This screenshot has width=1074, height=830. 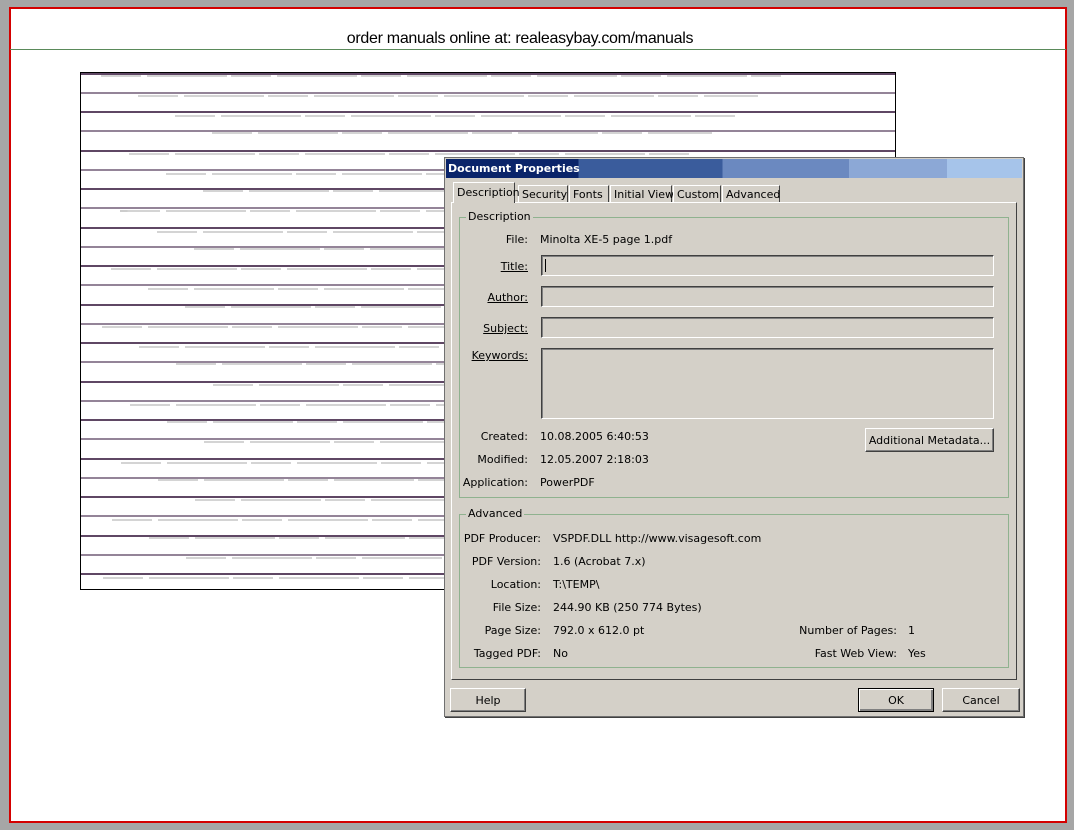 What do you see at coordinates (502, 459) in the screenshot?
I see `modified-label: Modified:` at bounding box center [502, 459].